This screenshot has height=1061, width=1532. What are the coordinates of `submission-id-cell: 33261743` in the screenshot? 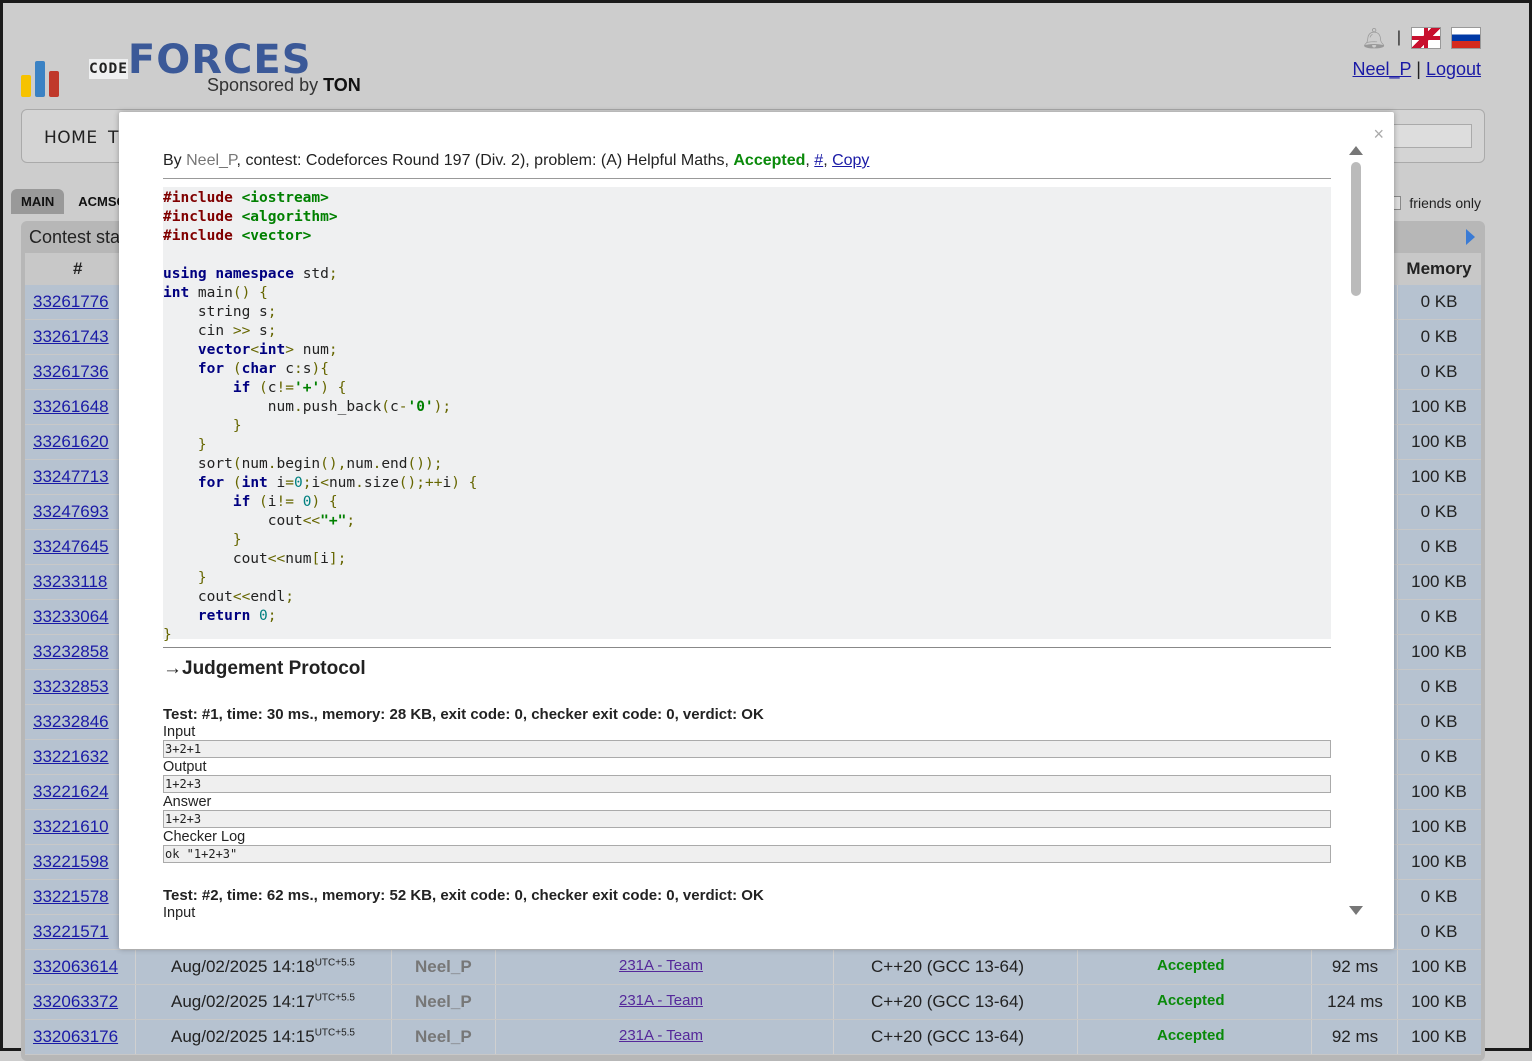 It's located at (71, 337).